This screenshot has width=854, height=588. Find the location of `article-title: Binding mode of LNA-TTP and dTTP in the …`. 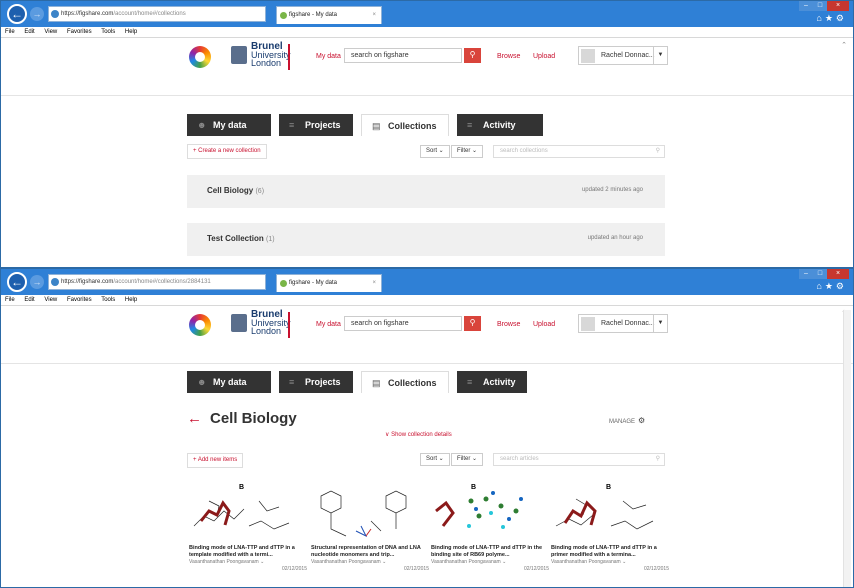

article-title: Binding mode of LNA-TTP and dTTP in the … is located at coordinates (490, 551).